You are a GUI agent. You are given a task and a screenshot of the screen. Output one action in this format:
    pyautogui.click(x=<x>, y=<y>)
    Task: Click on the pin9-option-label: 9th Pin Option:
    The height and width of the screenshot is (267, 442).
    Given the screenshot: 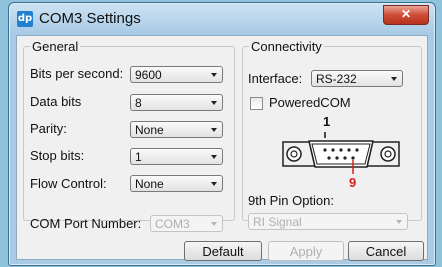 What is the action you would take?
    pyautogui.click(x=291, y=200)
    